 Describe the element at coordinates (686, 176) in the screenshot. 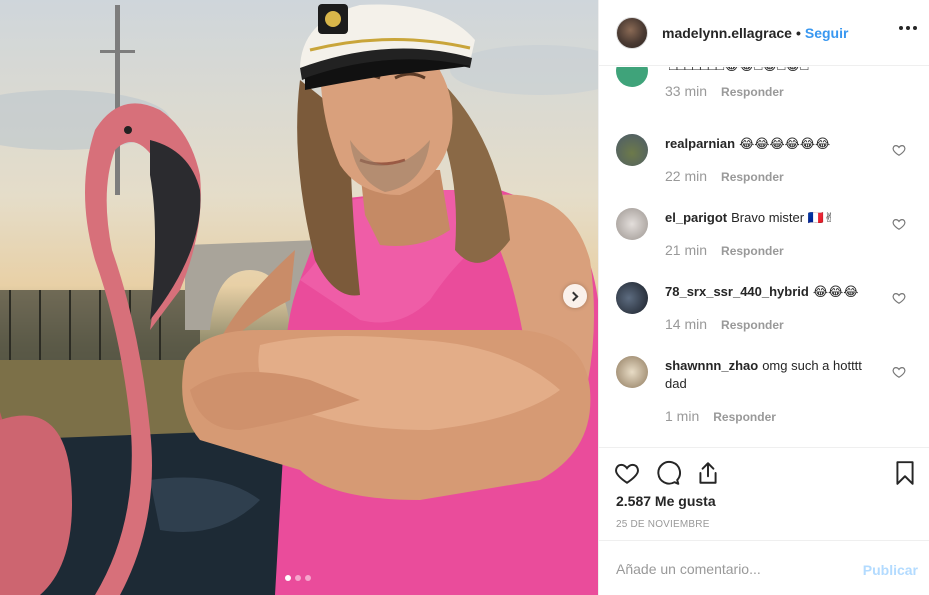

I see `comment-time: 22 min` at that location.